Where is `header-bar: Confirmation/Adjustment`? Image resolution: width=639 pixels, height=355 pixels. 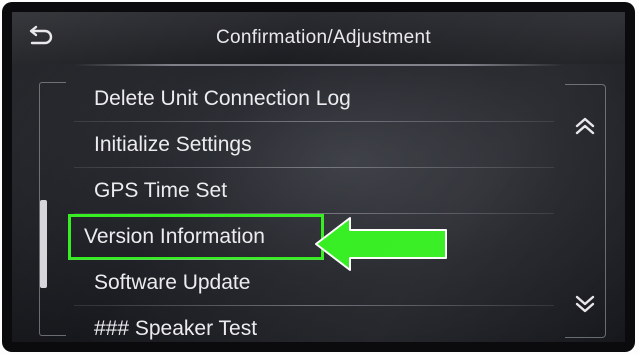 header-bar: Confirmation/Adjustment is located at coordinates (318, 38).